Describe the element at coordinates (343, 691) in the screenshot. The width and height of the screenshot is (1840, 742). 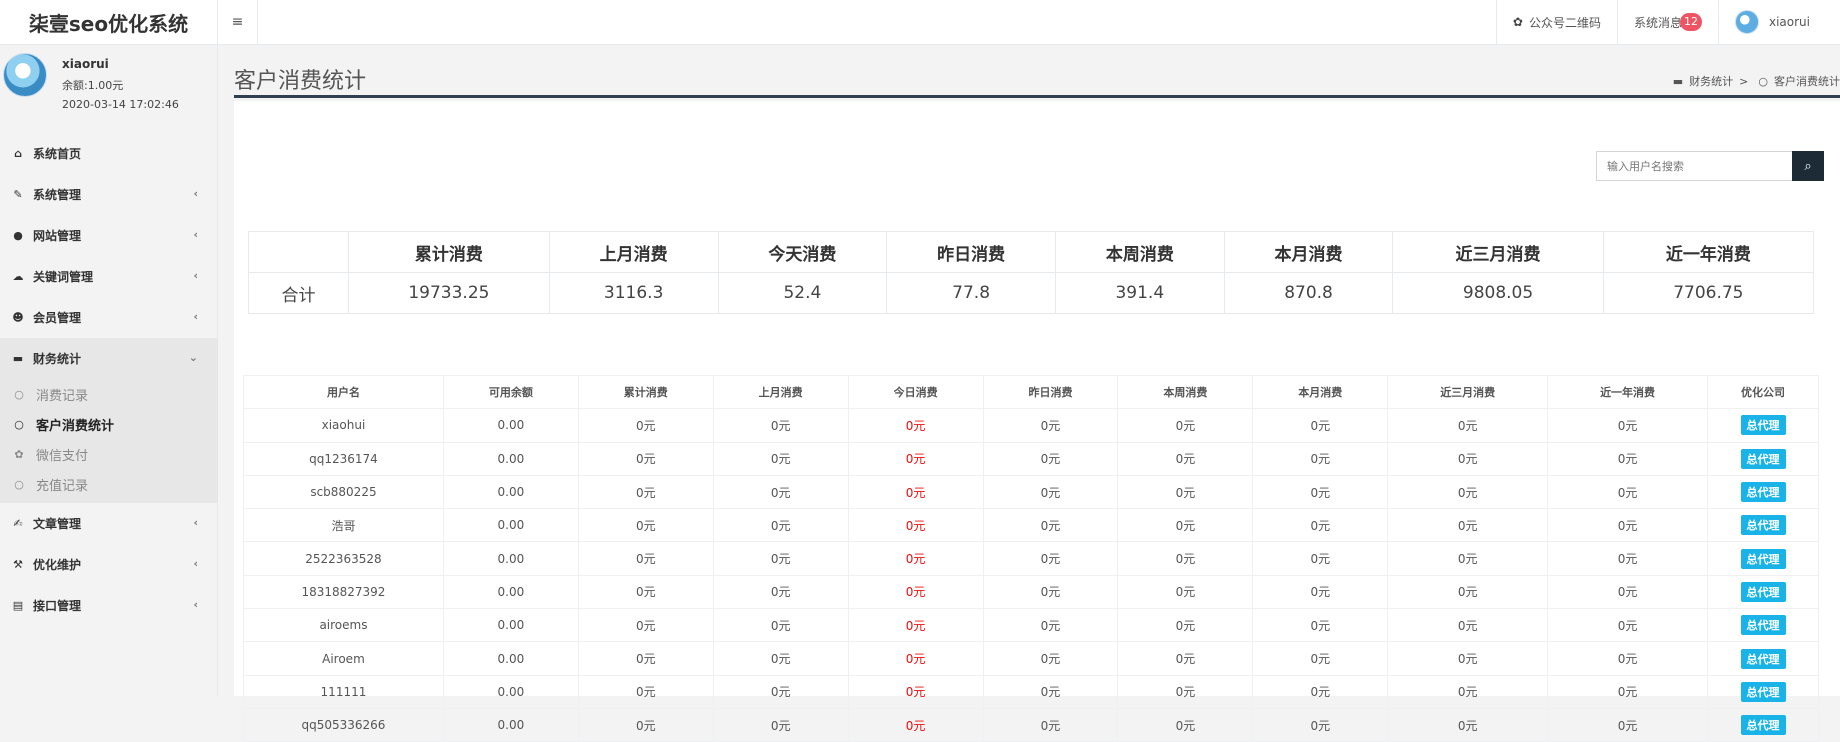
I see `table-cell: 111111` at that location.